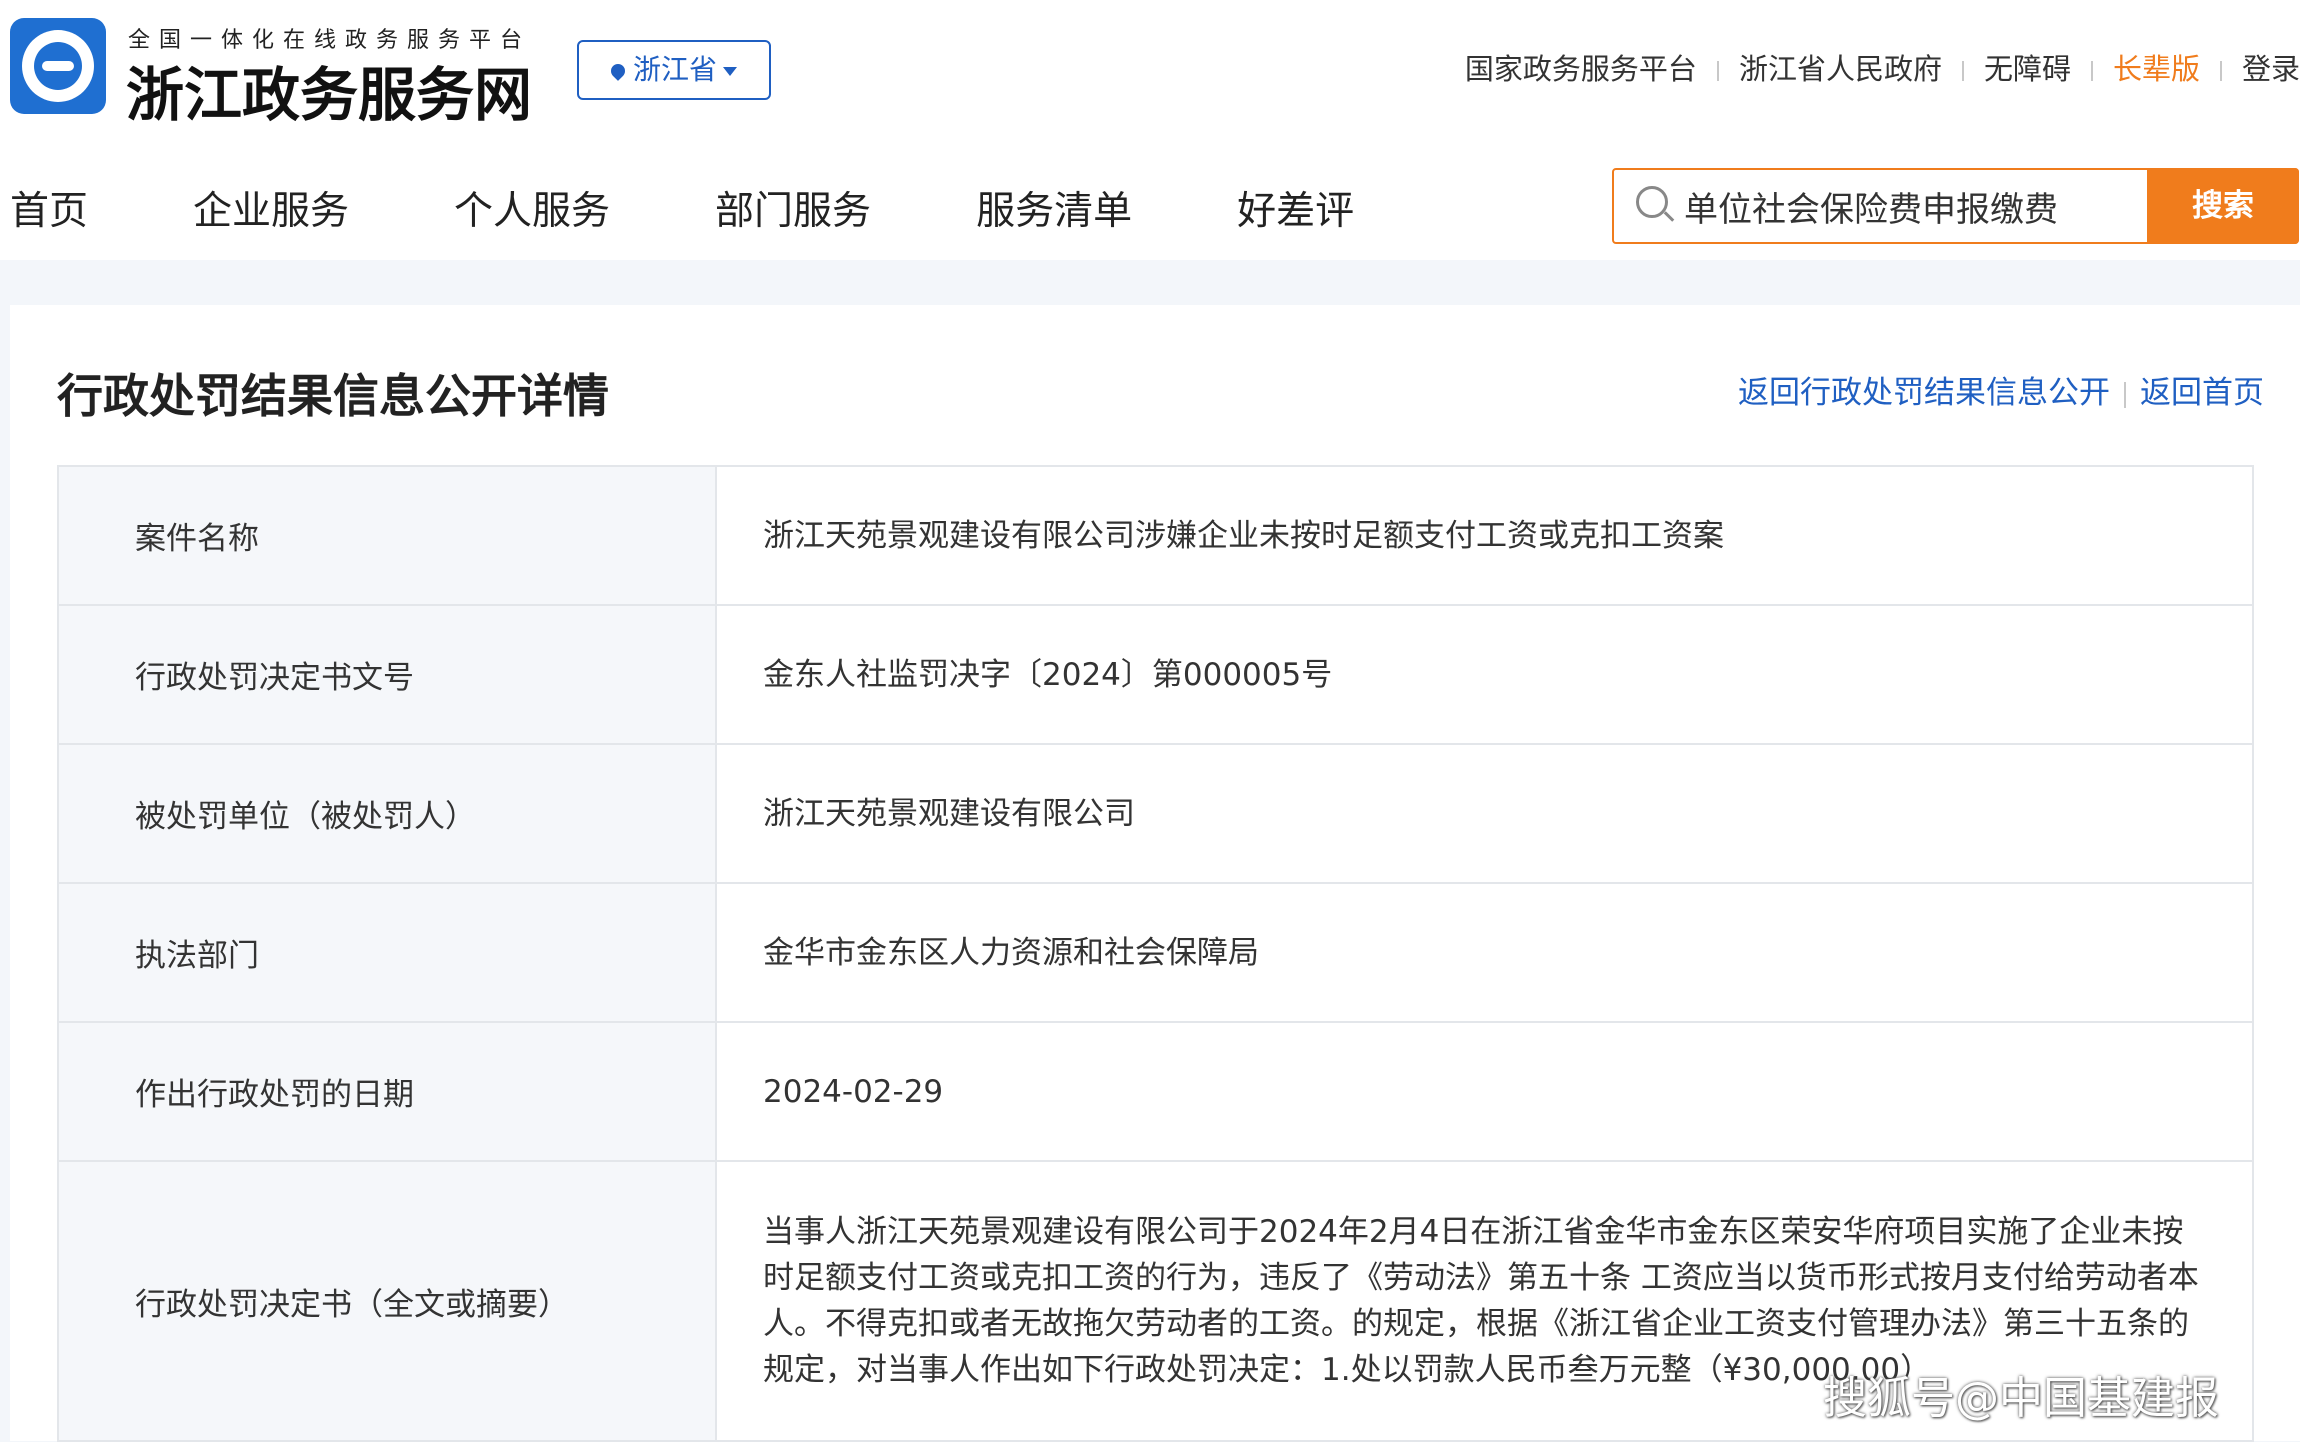 The image size is (2300, 1442). Describe the element at coordinates (49, 211) in the screenshot. I see `nav-item-home: 首页` at that location.